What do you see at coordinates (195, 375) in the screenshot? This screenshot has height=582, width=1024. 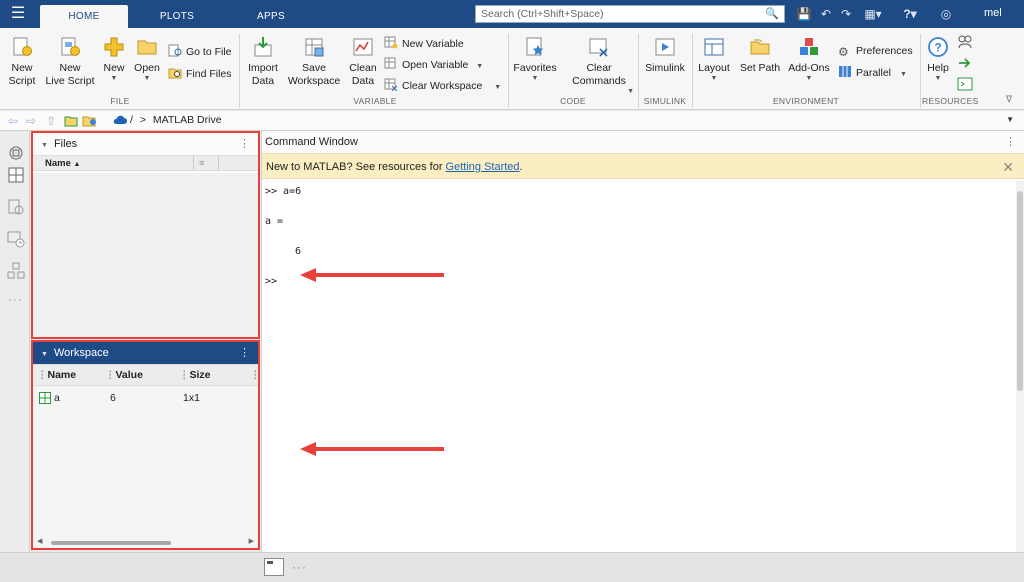 I see `column-size: ⋮Size` at bounding box center [195, 375].